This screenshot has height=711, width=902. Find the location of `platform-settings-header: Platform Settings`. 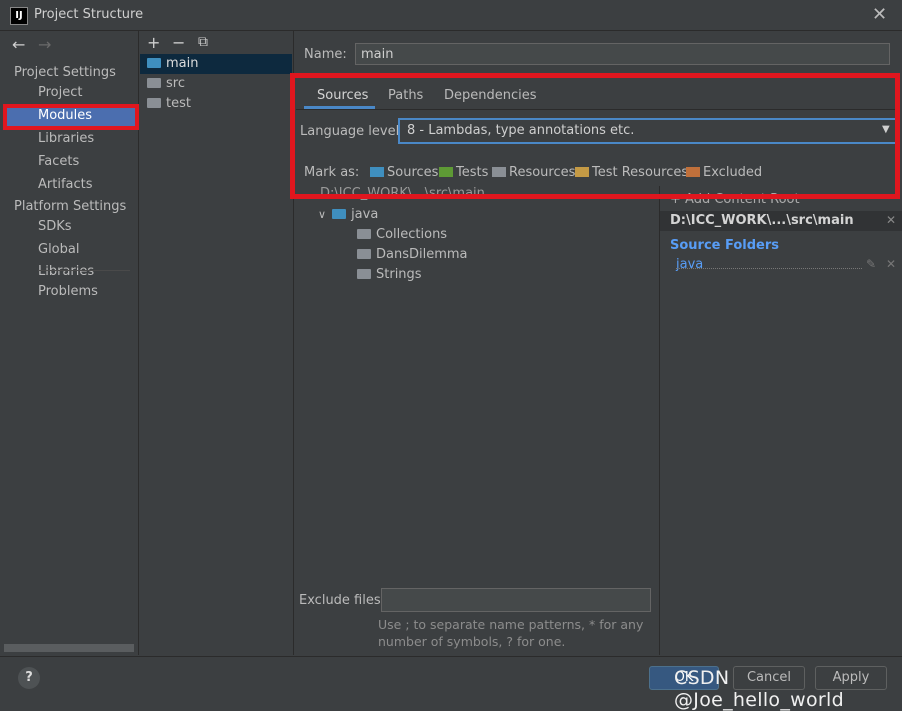

platform-settings-header: Platform Settings is located at coordinates (70, 206).